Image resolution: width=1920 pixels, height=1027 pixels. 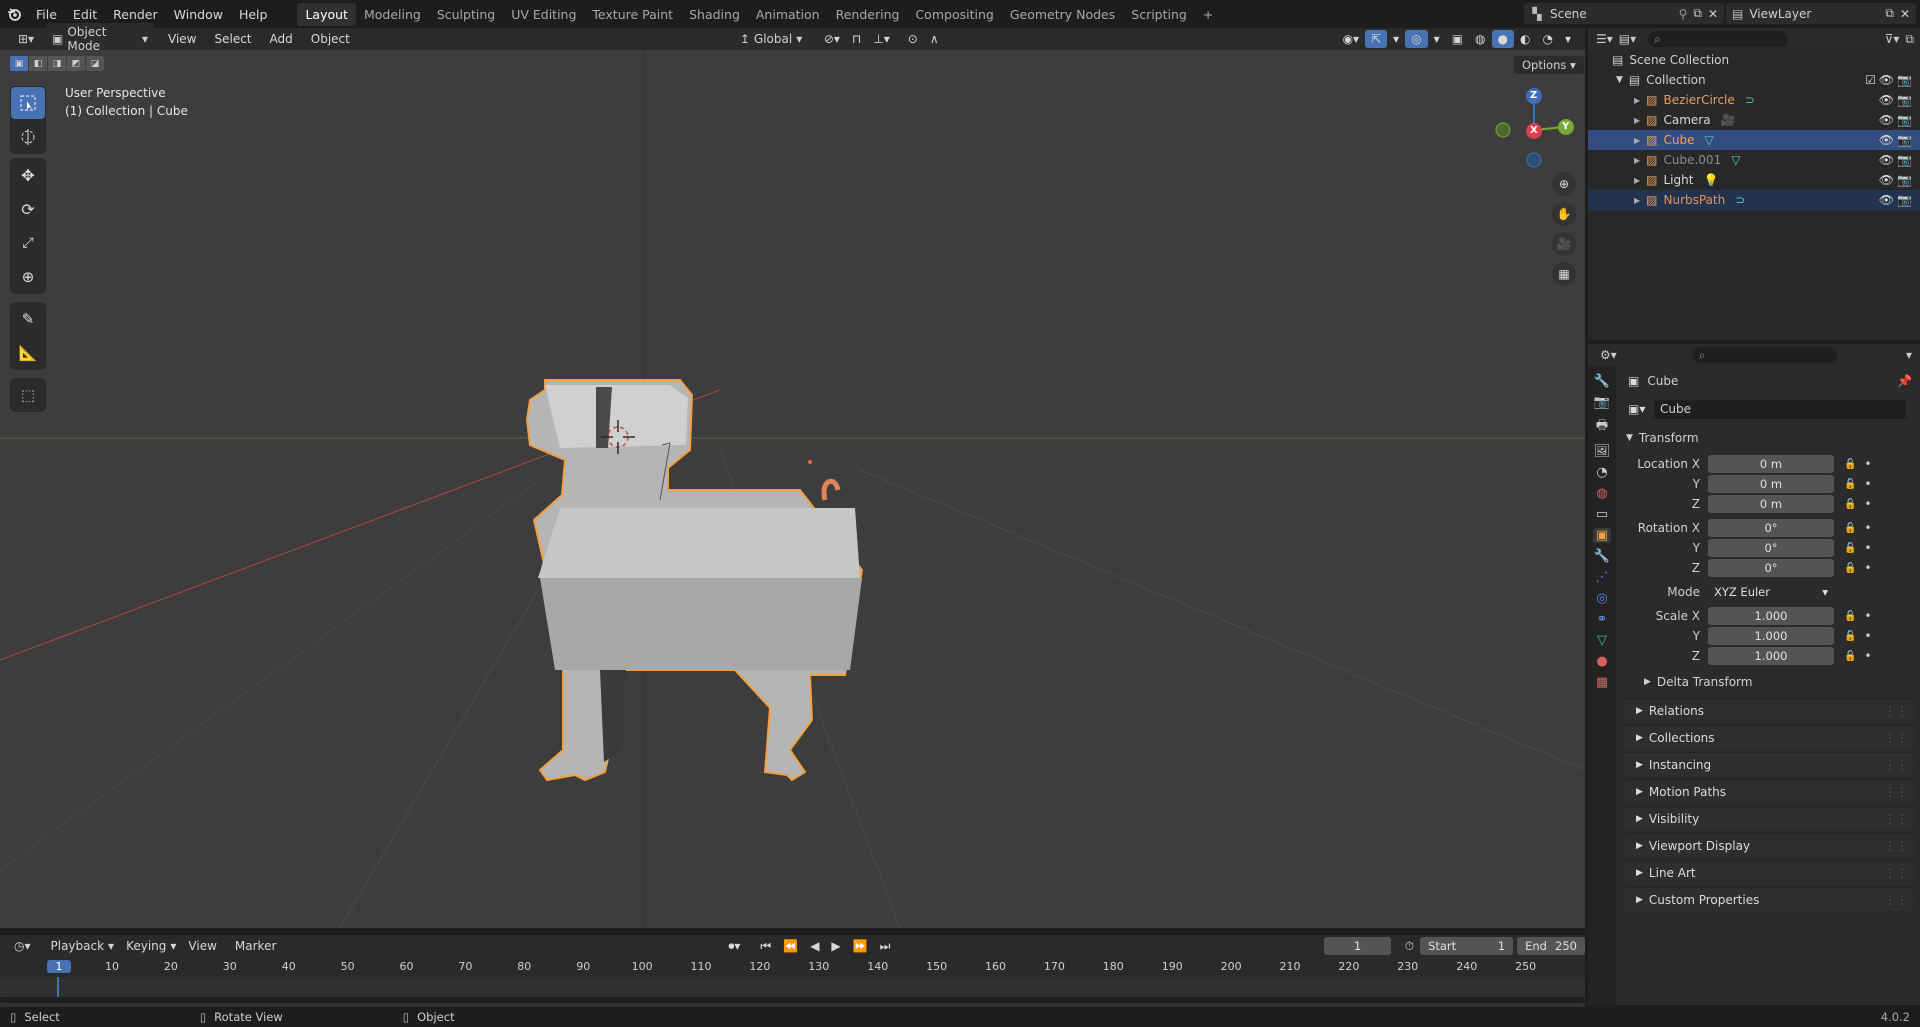 I want to click on panel-viewport-display: ▶ Viewport Display ⋮⋮, so click(x=1769, y=845).